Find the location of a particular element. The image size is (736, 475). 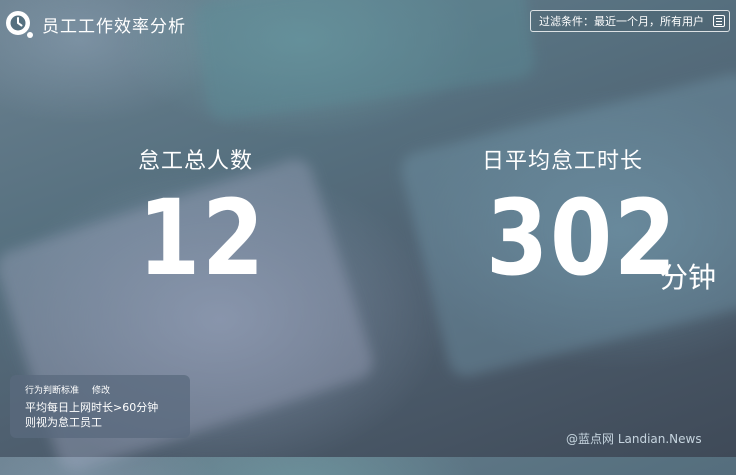

criteria-panel: 行为判断标准 修改 平均每日上网时长>60分钟 则视为怠工员工 is located at coordinates (100, 406).